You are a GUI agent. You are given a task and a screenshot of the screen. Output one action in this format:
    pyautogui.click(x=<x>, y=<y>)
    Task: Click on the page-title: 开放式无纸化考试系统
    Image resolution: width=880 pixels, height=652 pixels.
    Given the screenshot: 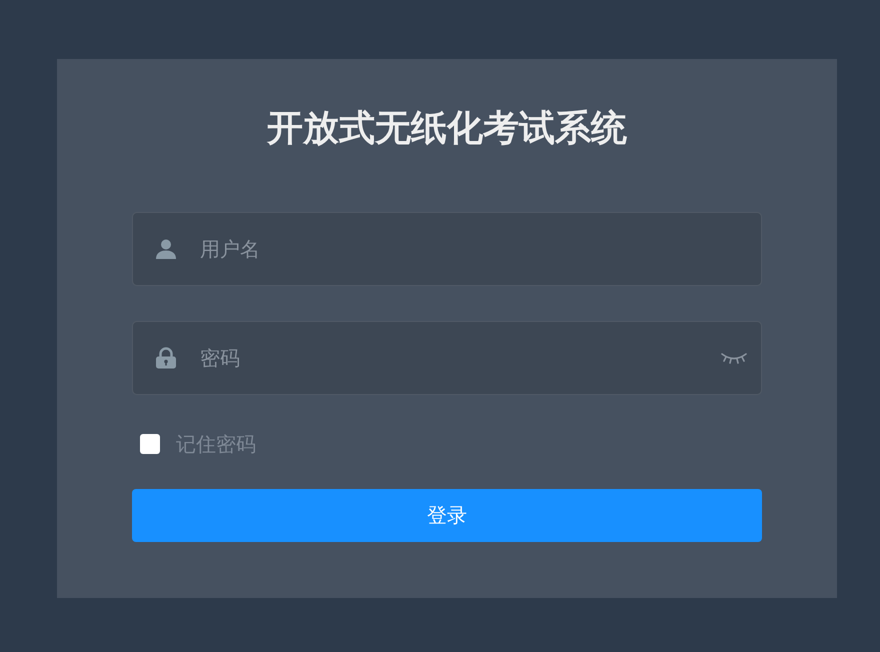 What is the action you would take?
    pyautogui.click(x=447, y=129)
    